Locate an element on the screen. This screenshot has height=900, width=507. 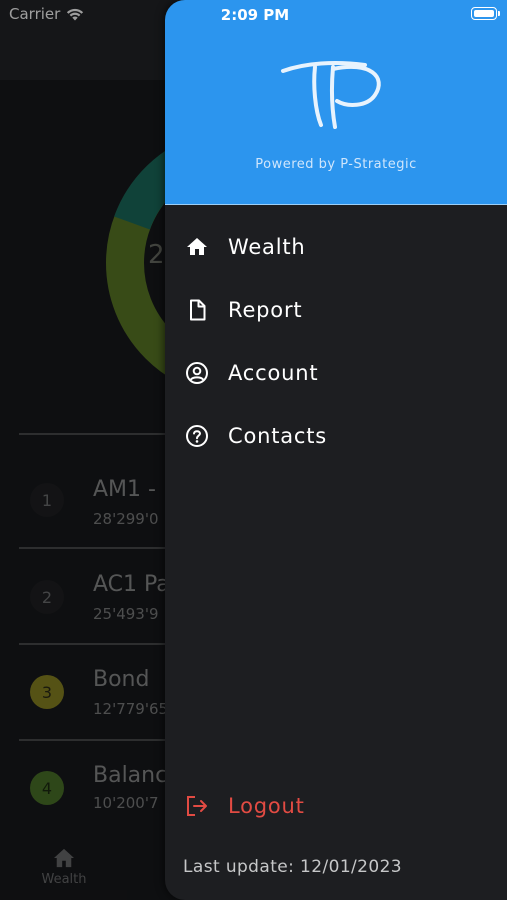
app-logo is located at coordinates (331, 95).